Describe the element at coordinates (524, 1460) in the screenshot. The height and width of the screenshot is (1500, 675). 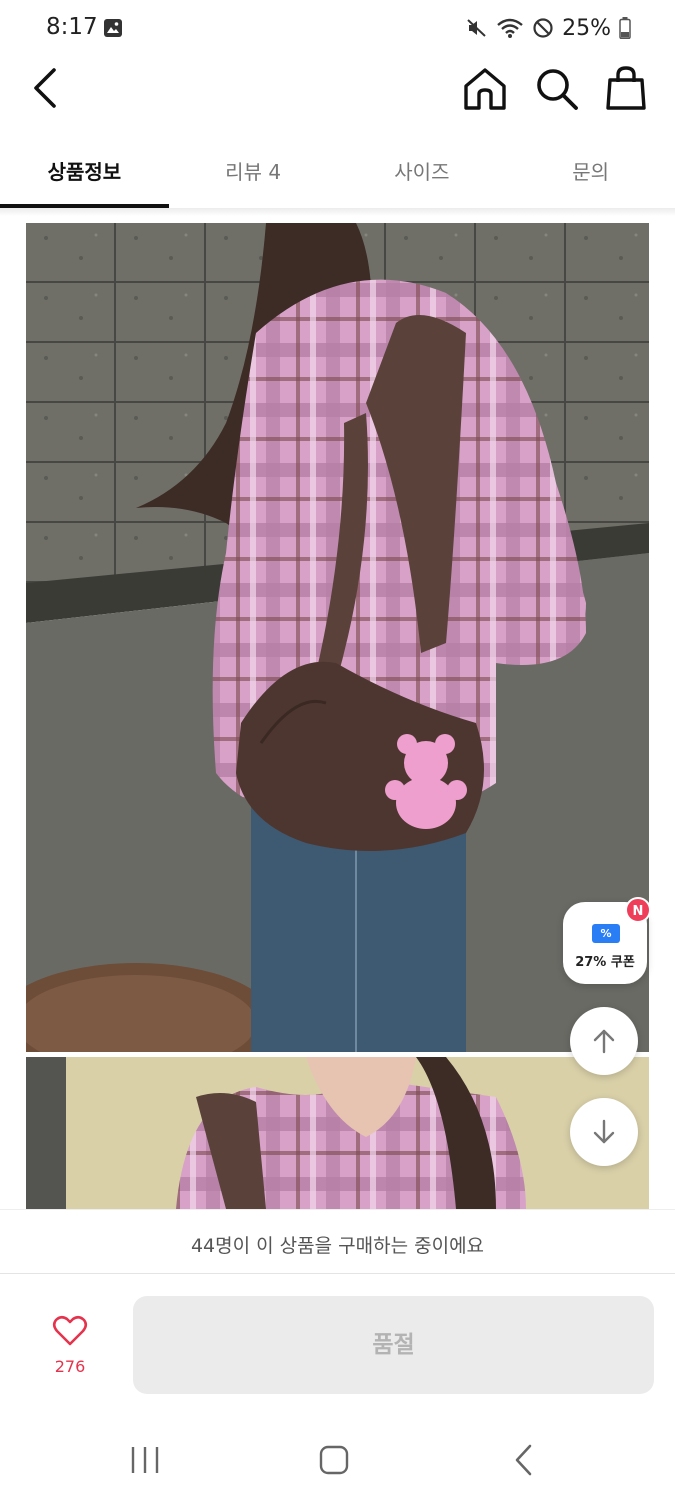
I see `back-nav-icon` at that location.